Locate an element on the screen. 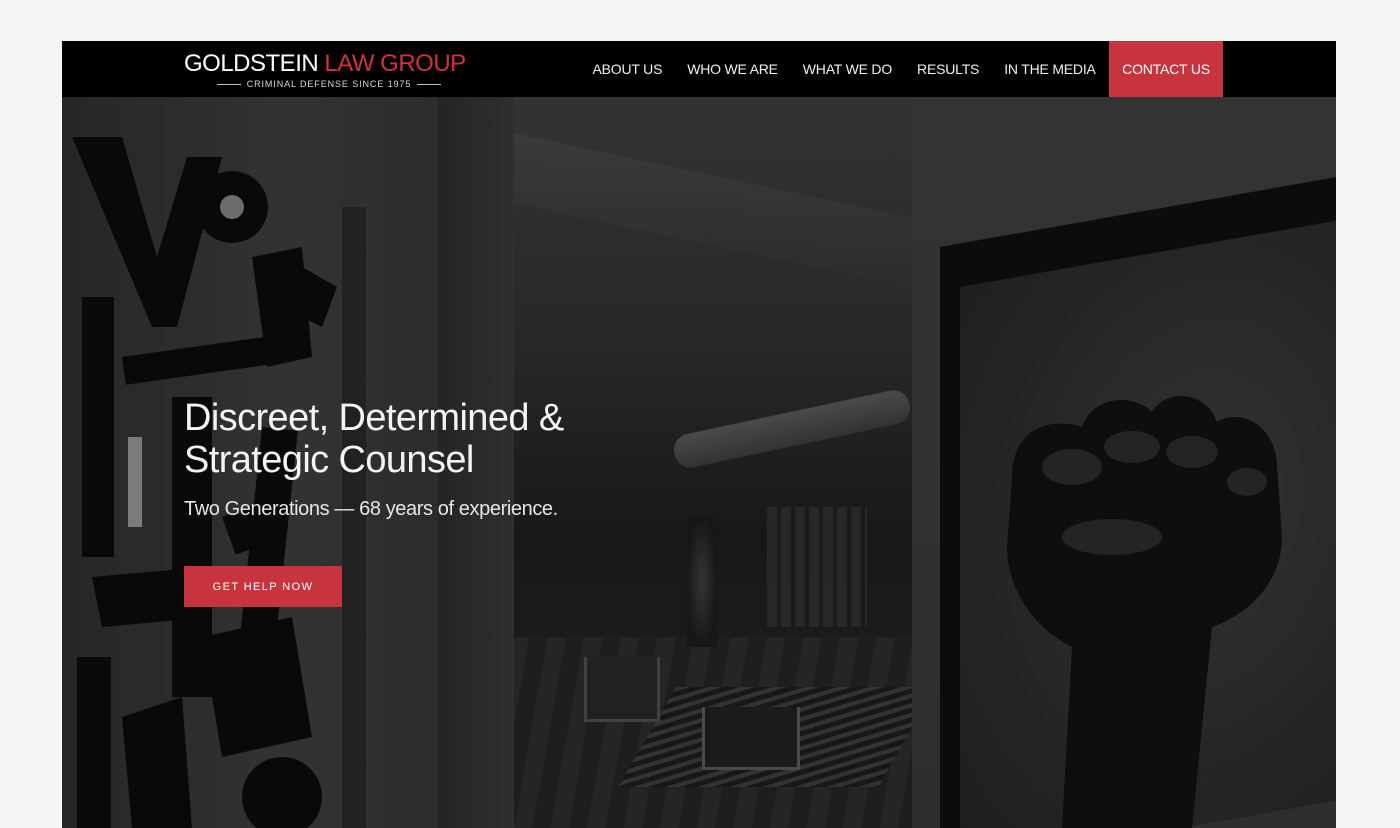 The image size is (1400, 828). nav-item-who-we-are: WHO WE ARE is located at coordinates (733, 69).